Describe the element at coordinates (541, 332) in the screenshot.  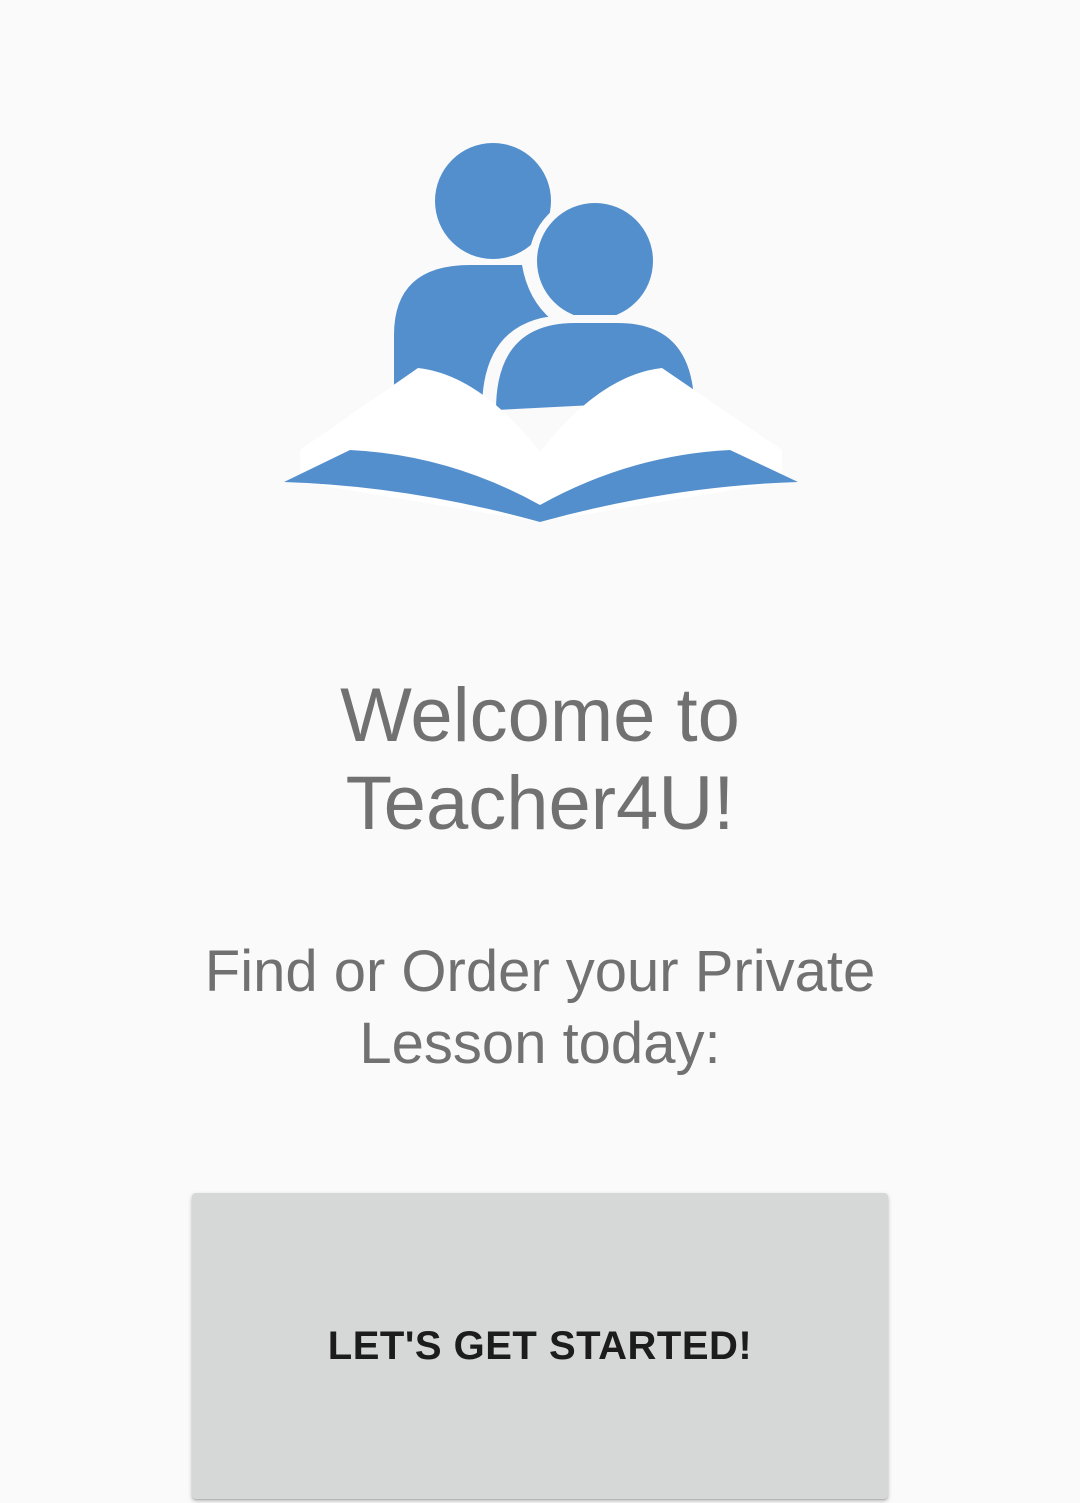
I see `teacher-student-book-icon` at that location.